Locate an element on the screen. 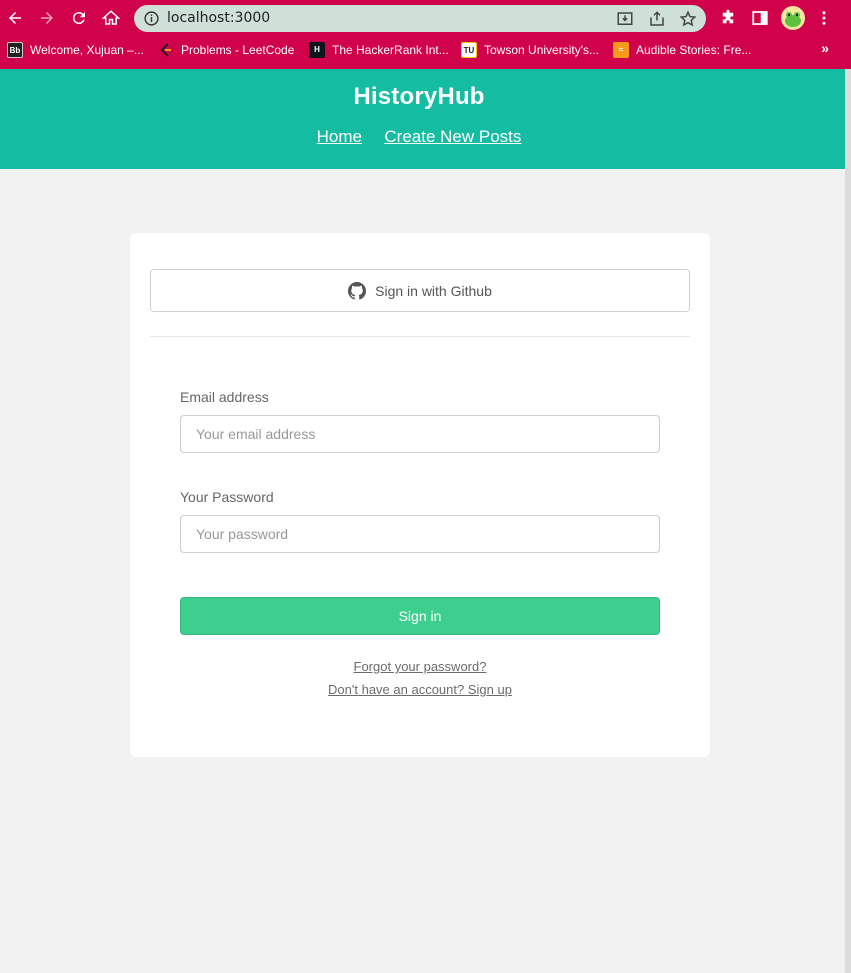 The image size is (851, 973). bookmark-label: Problems - LeetCode is located at coordinates (238, 50).